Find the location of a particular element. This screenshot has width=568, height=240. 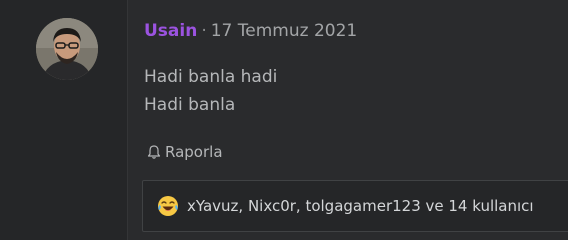

post-text-line: Hadi banla is located at coordinates (190, 105).